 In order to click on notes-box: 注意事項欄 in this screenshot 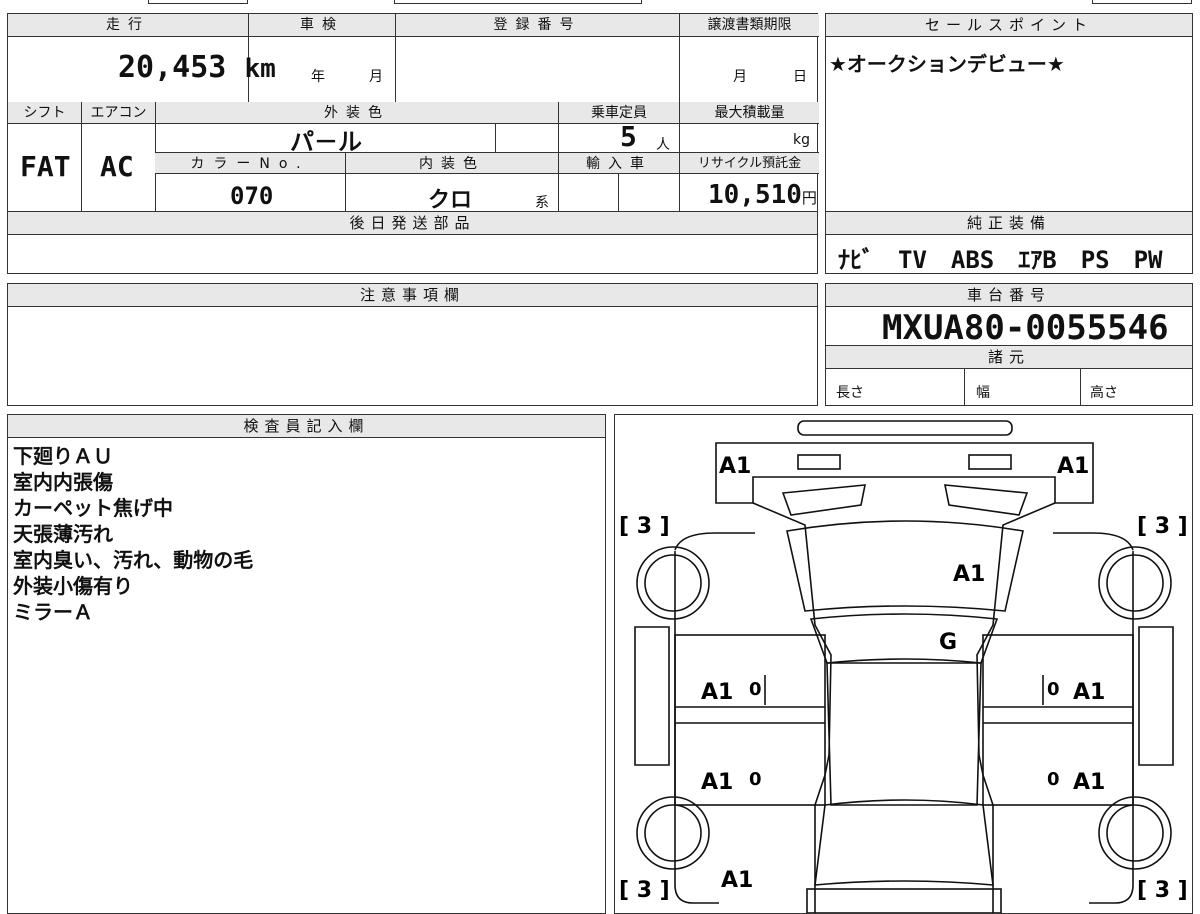, I will do `click(412, 344)`.